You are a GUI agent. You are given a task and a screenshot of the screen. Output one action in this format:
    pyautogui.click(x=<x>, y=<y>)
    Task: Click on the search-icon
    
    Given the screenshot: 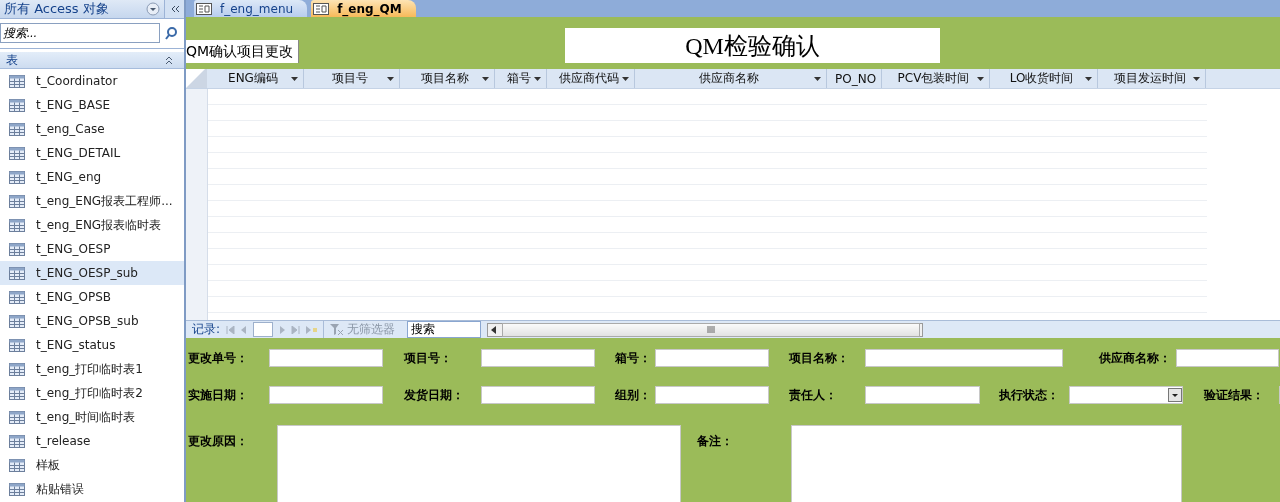 What is the action you would take?
    pyautogui.click(x=171, y=33)
    